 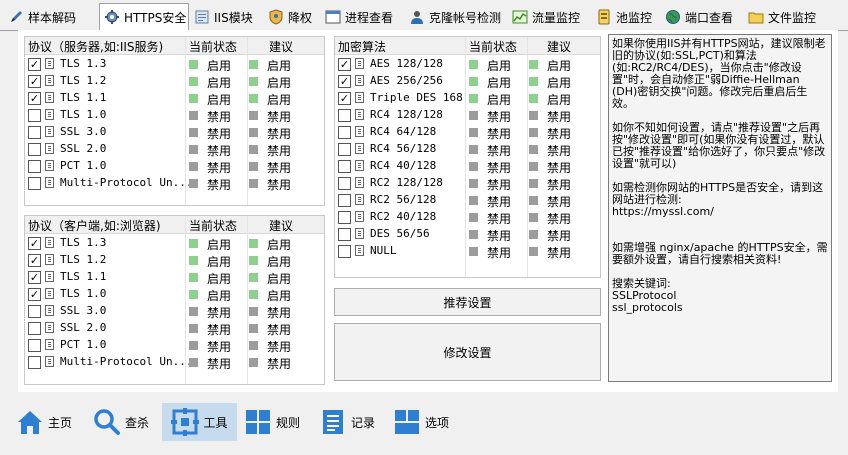 I want to click on document-icon, so click(x=333, y=422).